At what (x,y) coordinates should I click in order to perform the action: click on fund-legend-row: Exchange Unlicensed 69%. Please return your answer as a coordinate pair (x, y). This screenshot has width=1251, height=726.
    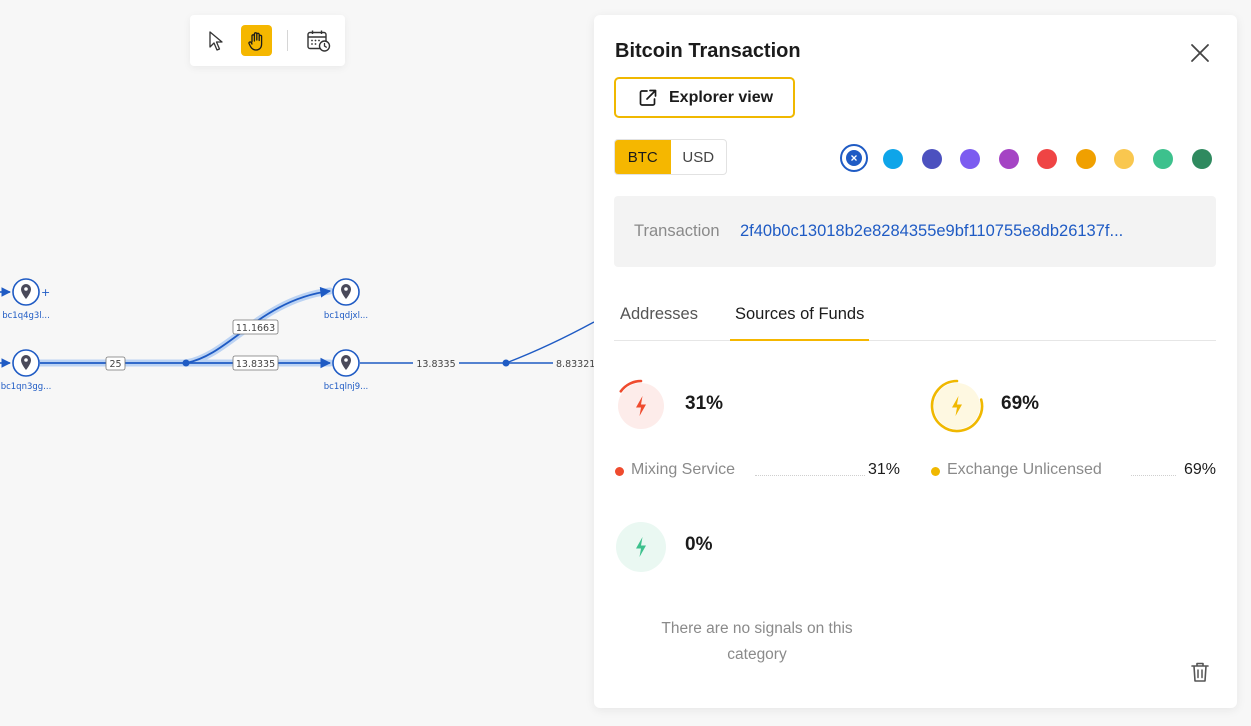
    Looking at the image, I should click on (1073, 471).